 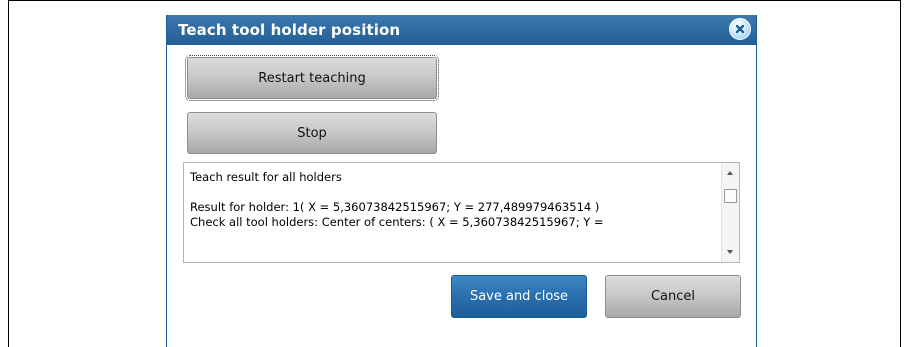 What do you see at coordinates (730, 173) in the screenshot?
I see `scroll-up-icon` at bounding box center [730, 173].